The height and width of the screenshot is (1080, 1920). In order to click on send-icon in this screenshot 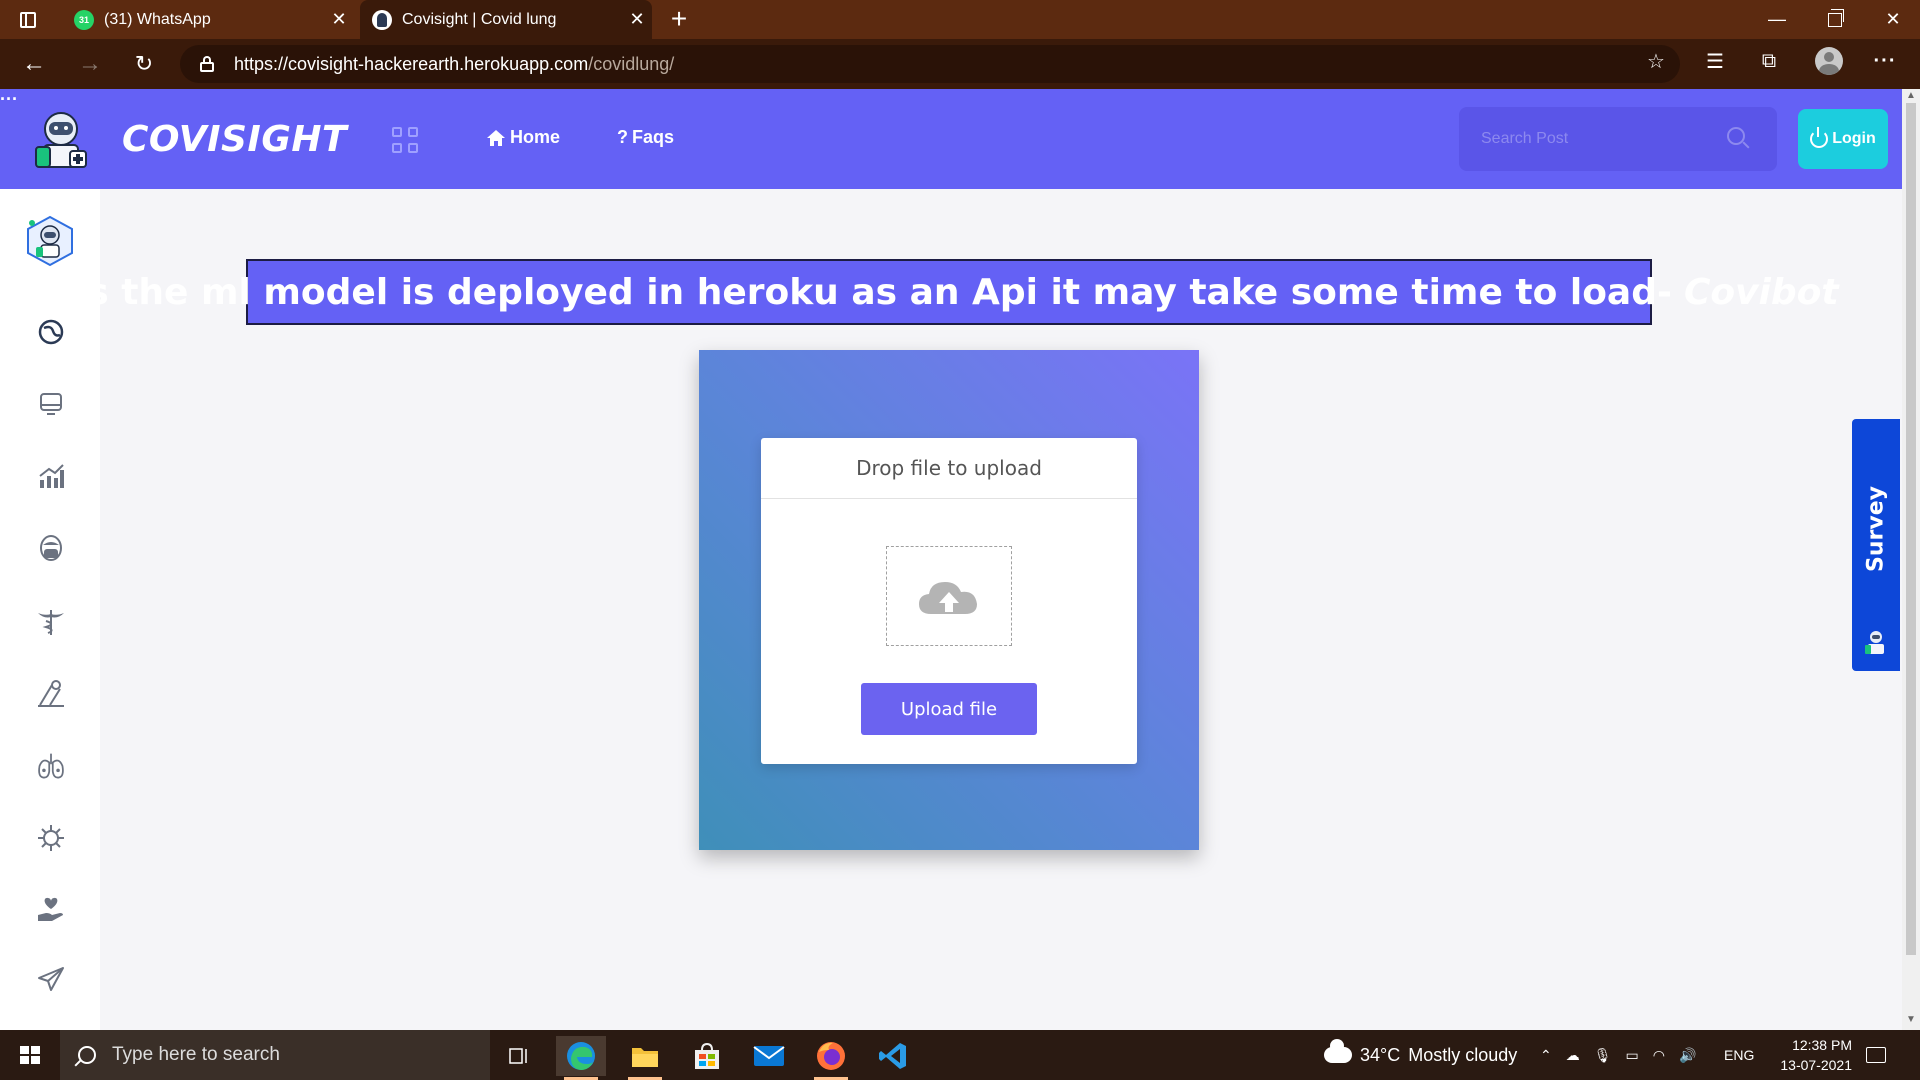, I will do `click(51, 979)`.